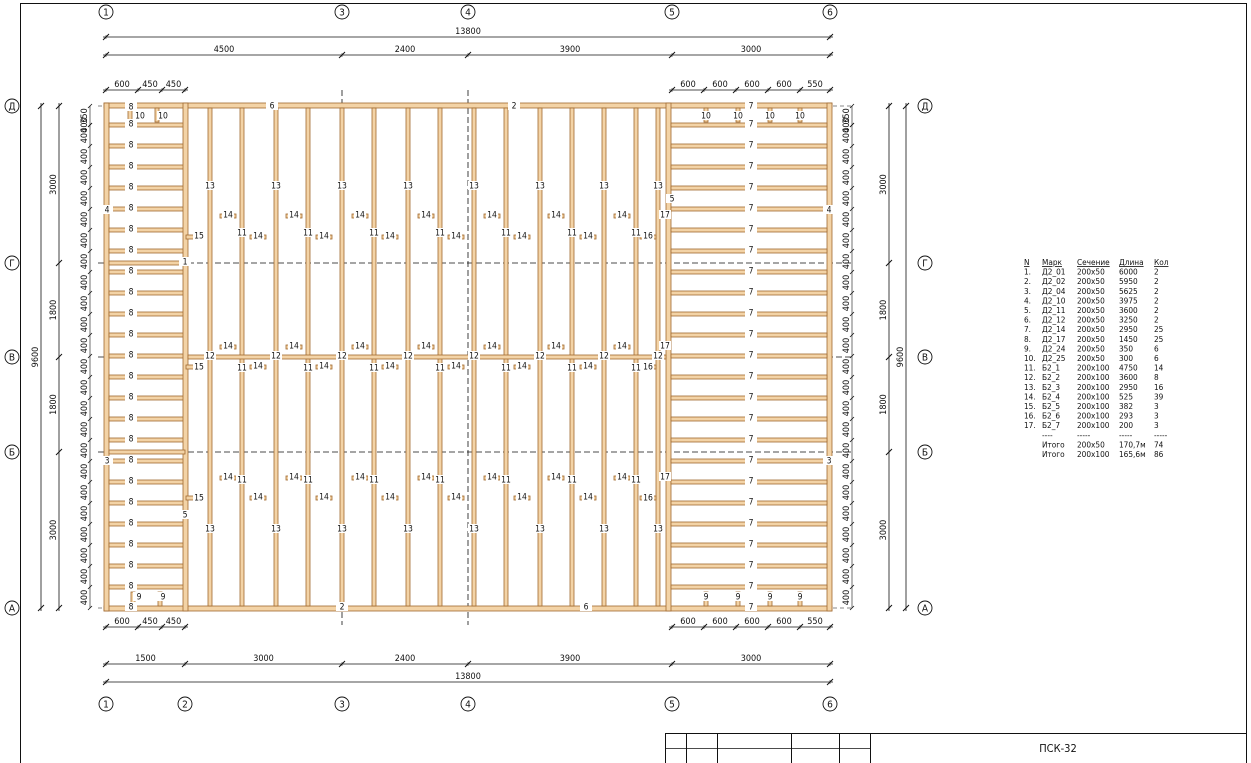  What do you see at coordinates (107, 211) in the screenshot?
I see `mark-4: 4` at bounding box center [107, 211].